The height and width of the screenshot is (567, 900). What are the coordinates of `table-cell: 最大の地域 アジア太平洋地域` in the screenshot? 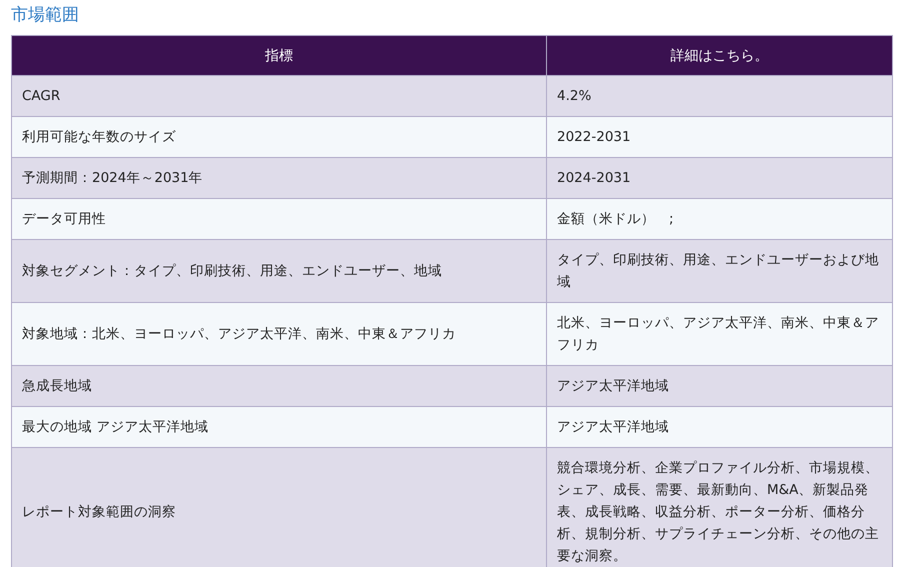 It's located at (279, 427).